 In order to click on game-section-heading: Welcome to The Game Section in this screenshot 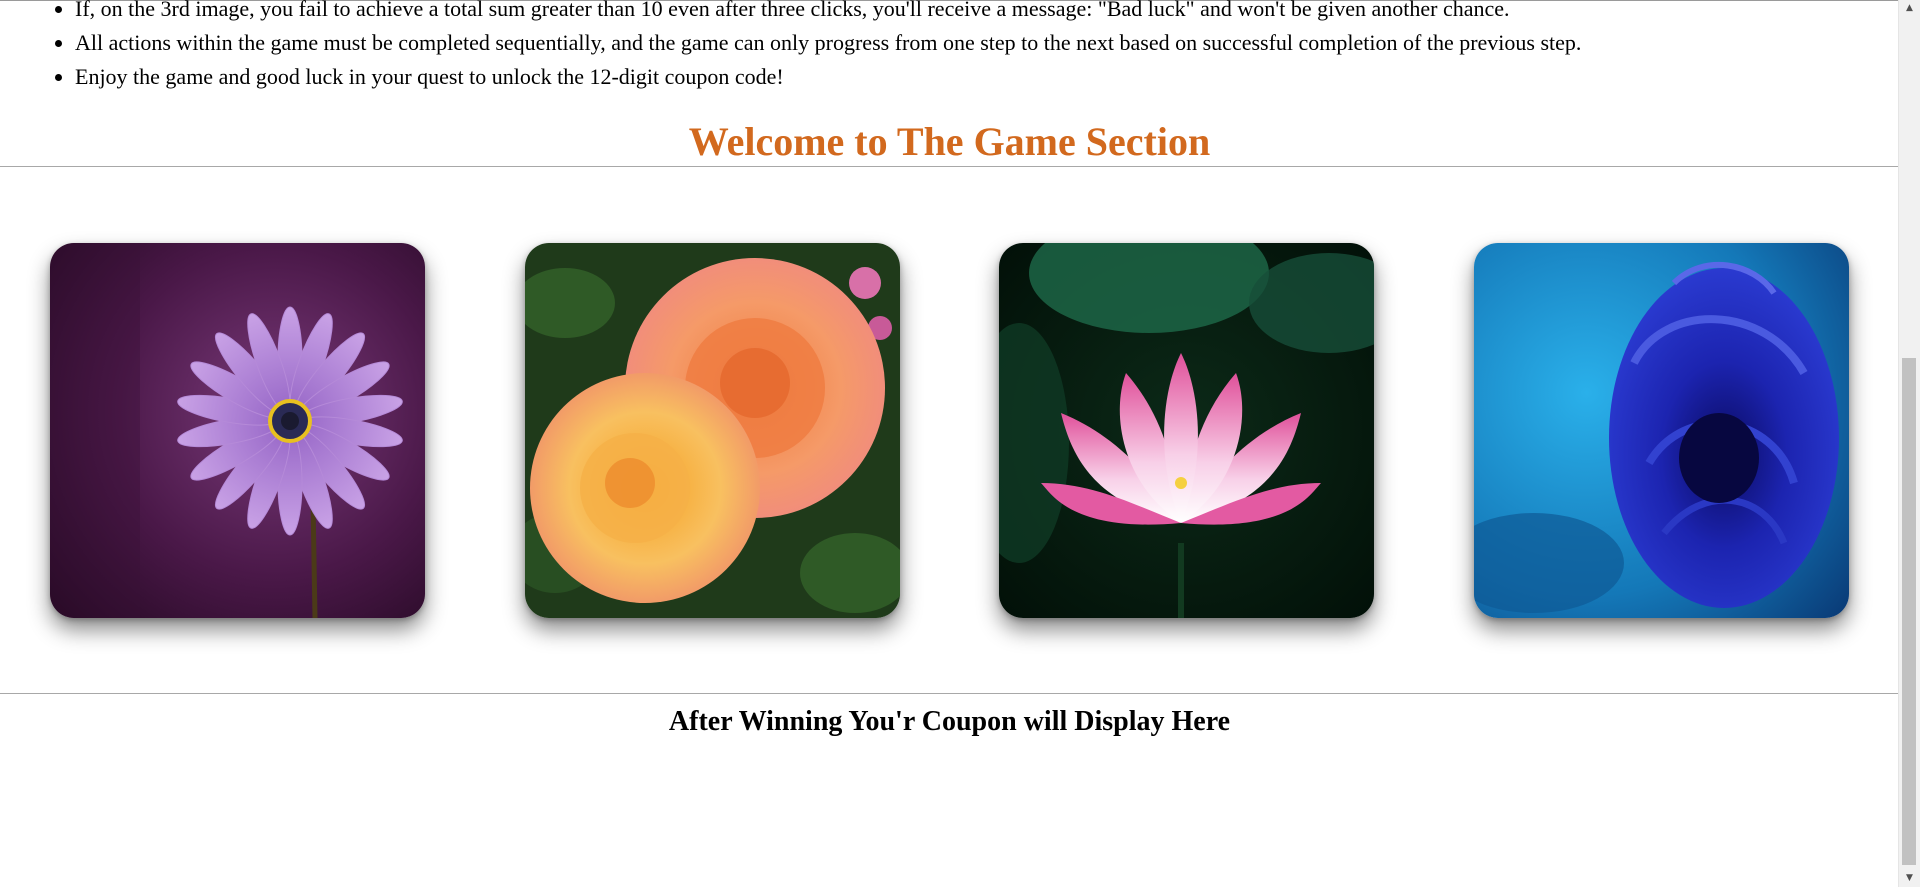, I will do `click(949, 141)`.